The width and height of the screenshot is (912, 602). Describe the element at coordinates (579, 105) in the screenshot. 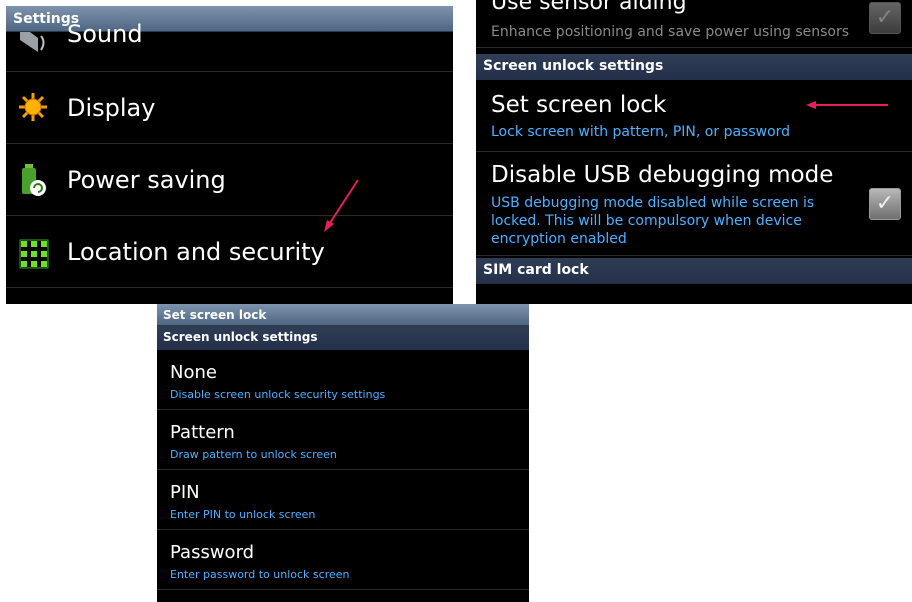

I see `setting-title: Set screen lock` at that location.